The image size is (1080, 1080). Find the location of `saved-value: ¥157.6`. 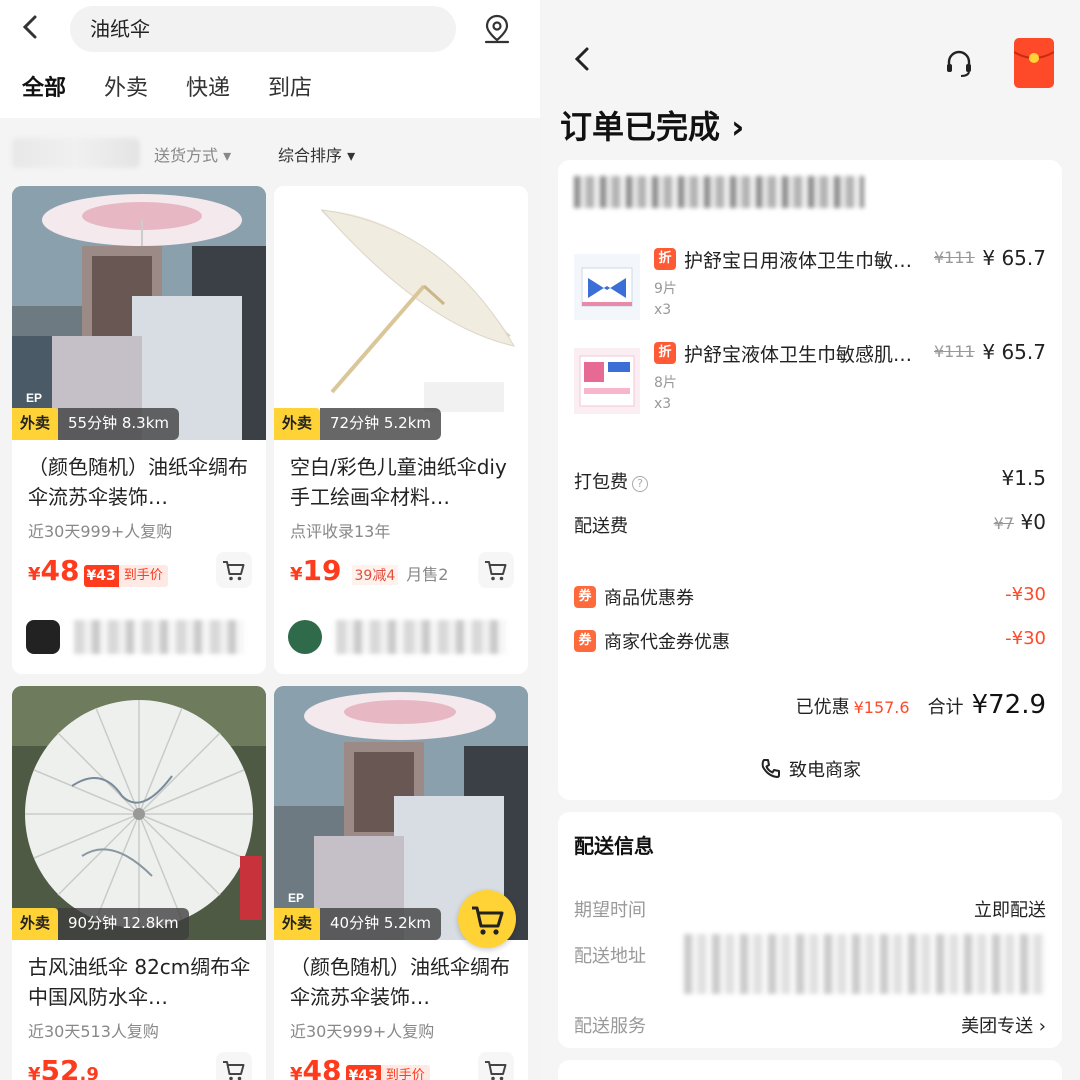

saved-value: ¥157.6 is located at coordinates (881, 707).